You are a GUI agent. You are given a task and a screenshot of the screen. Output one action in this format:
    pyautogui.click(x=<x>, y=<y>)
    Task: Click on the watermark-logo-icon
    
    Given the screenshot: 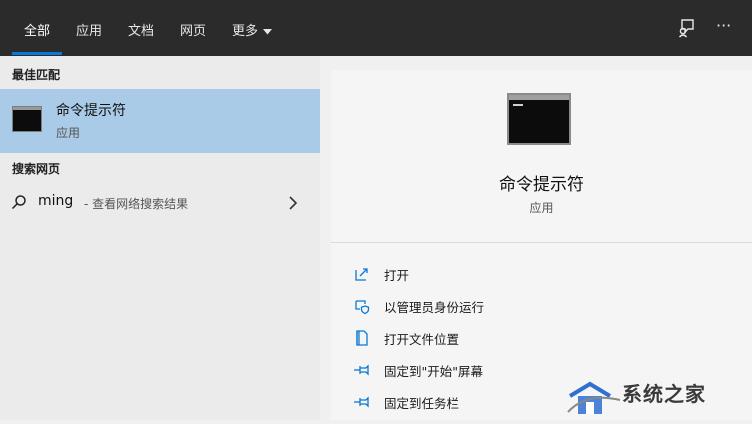 What is the action you would take?
    pyautogui.click(x=594, y=397)
    